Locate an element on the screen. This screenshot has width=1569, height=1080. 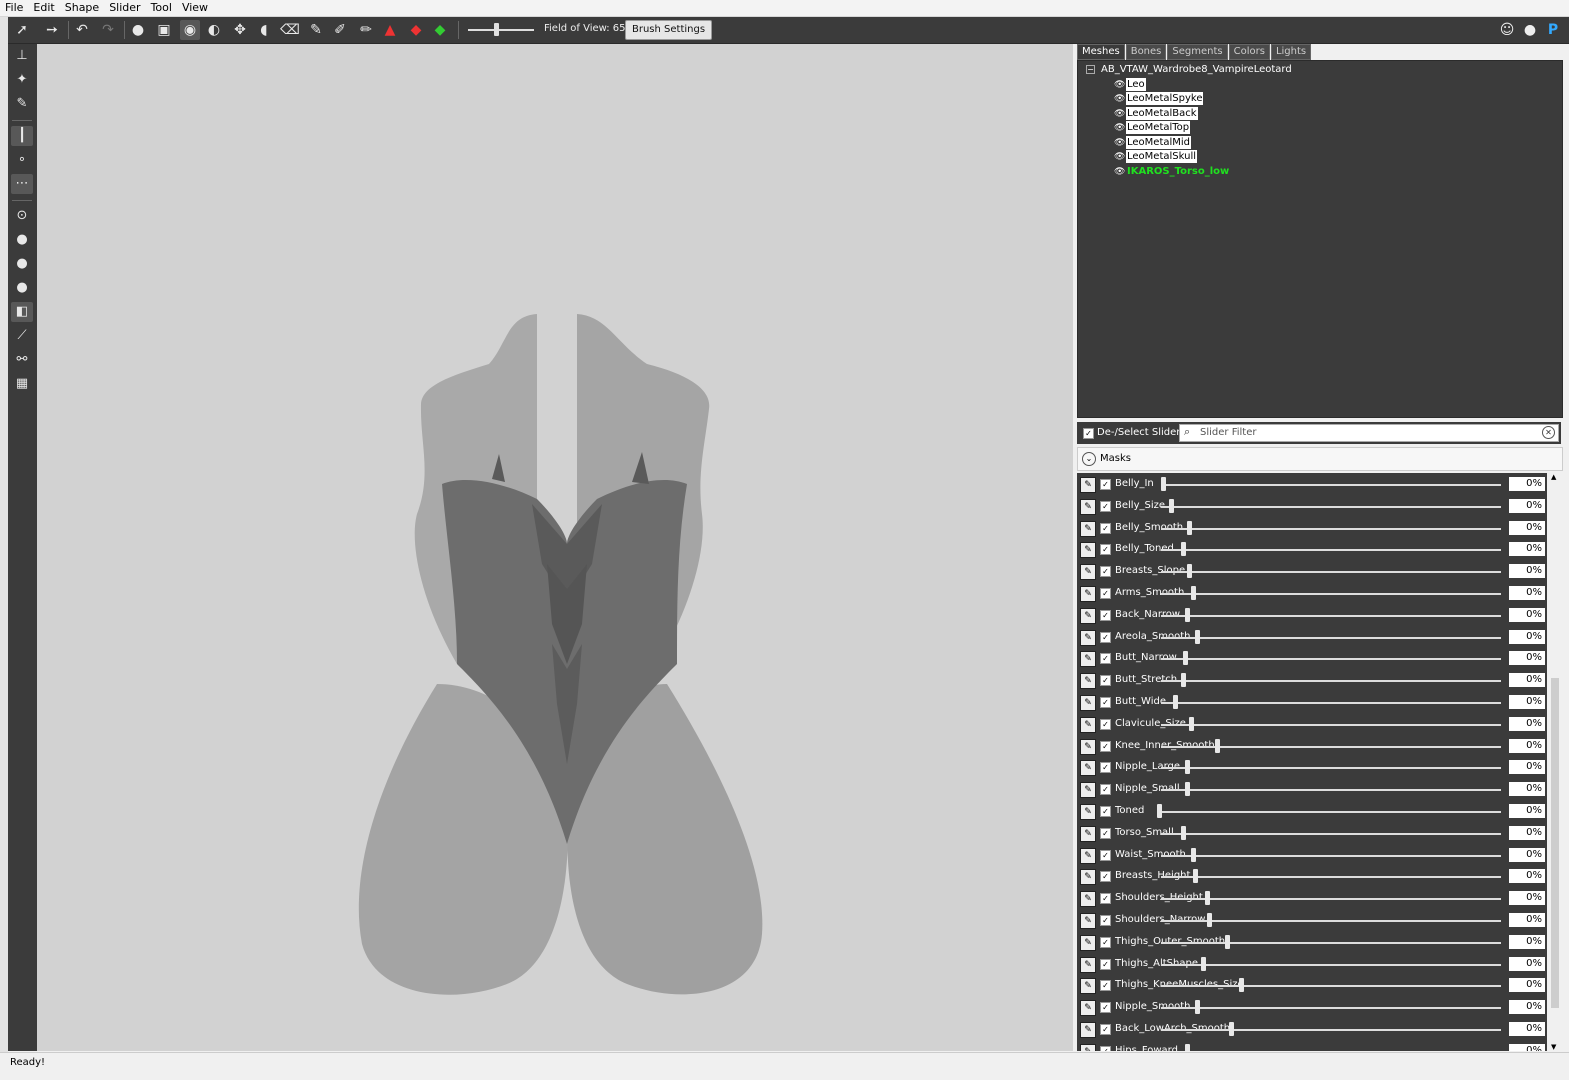
paypal-icon: P is located at coordinates (1553, 30).